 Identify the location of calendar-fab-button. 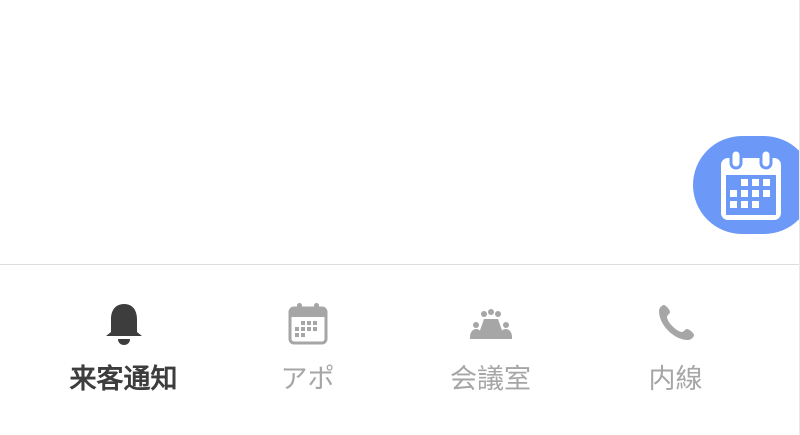
(746, 185).